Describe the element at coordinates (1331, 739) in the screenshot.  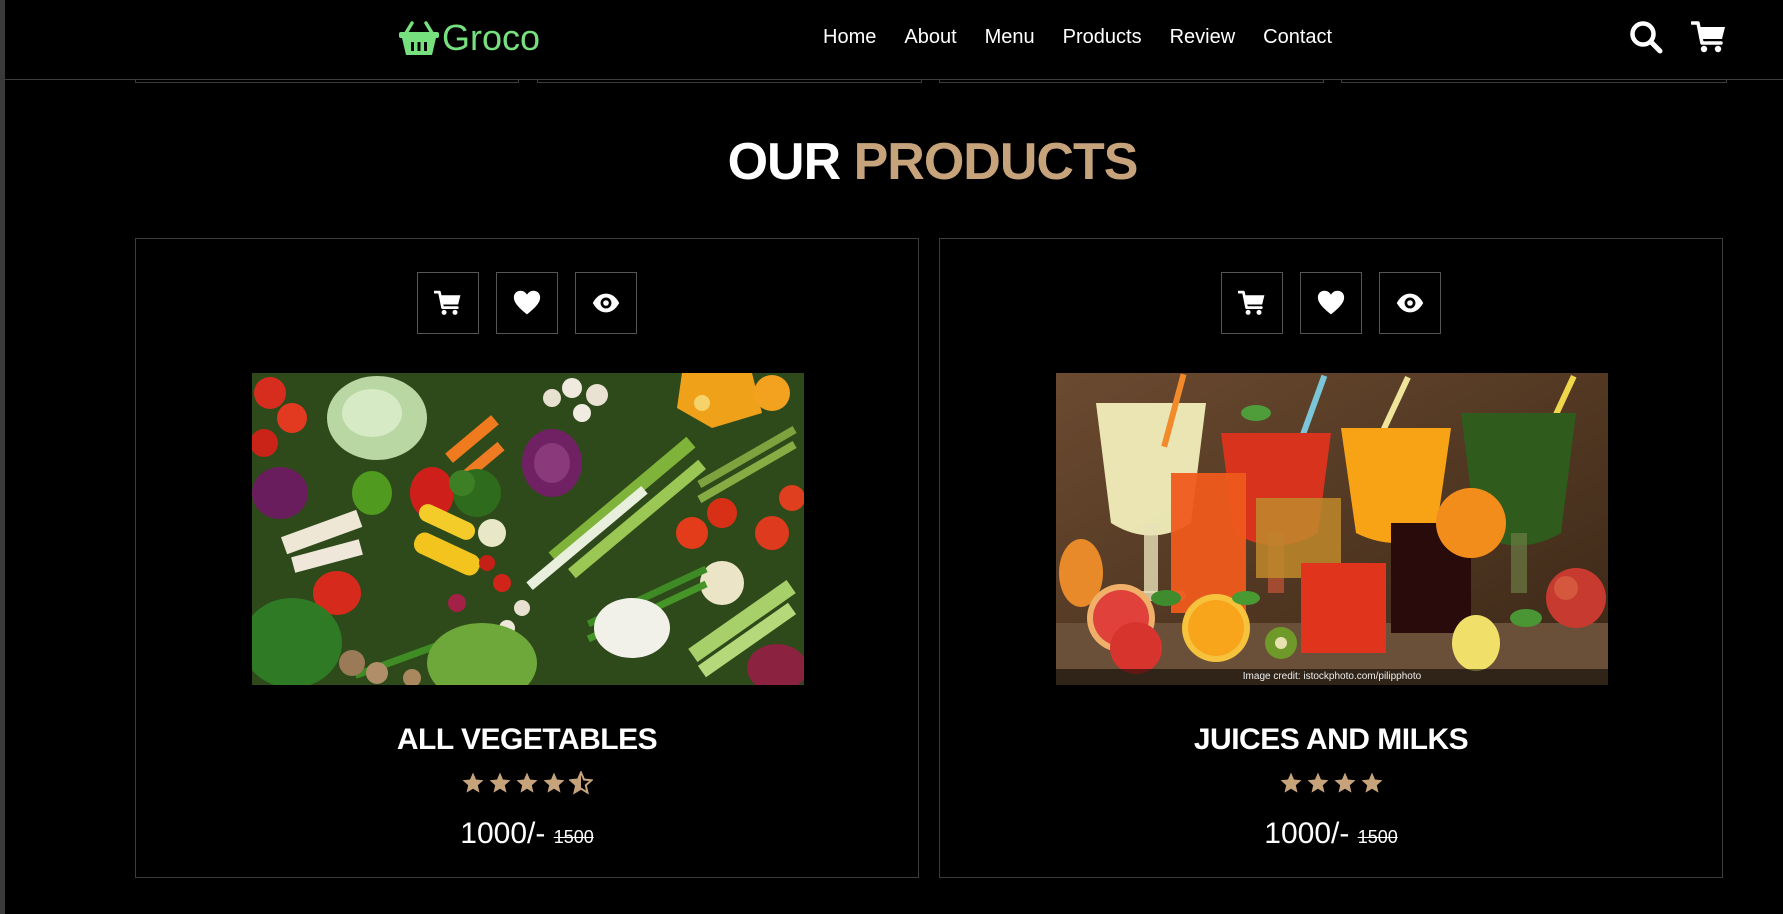
I see `product-name: JUICES AND MILKS` at that location.